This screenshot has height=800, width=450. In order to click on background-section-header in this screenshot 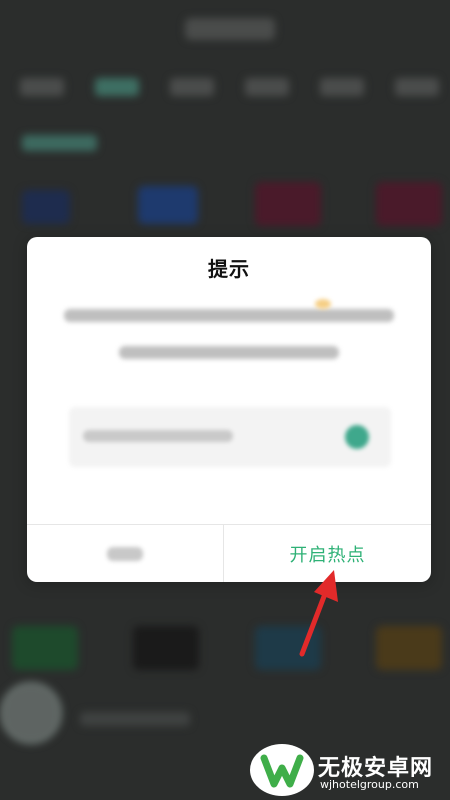, I will do `click(59, 143)`.